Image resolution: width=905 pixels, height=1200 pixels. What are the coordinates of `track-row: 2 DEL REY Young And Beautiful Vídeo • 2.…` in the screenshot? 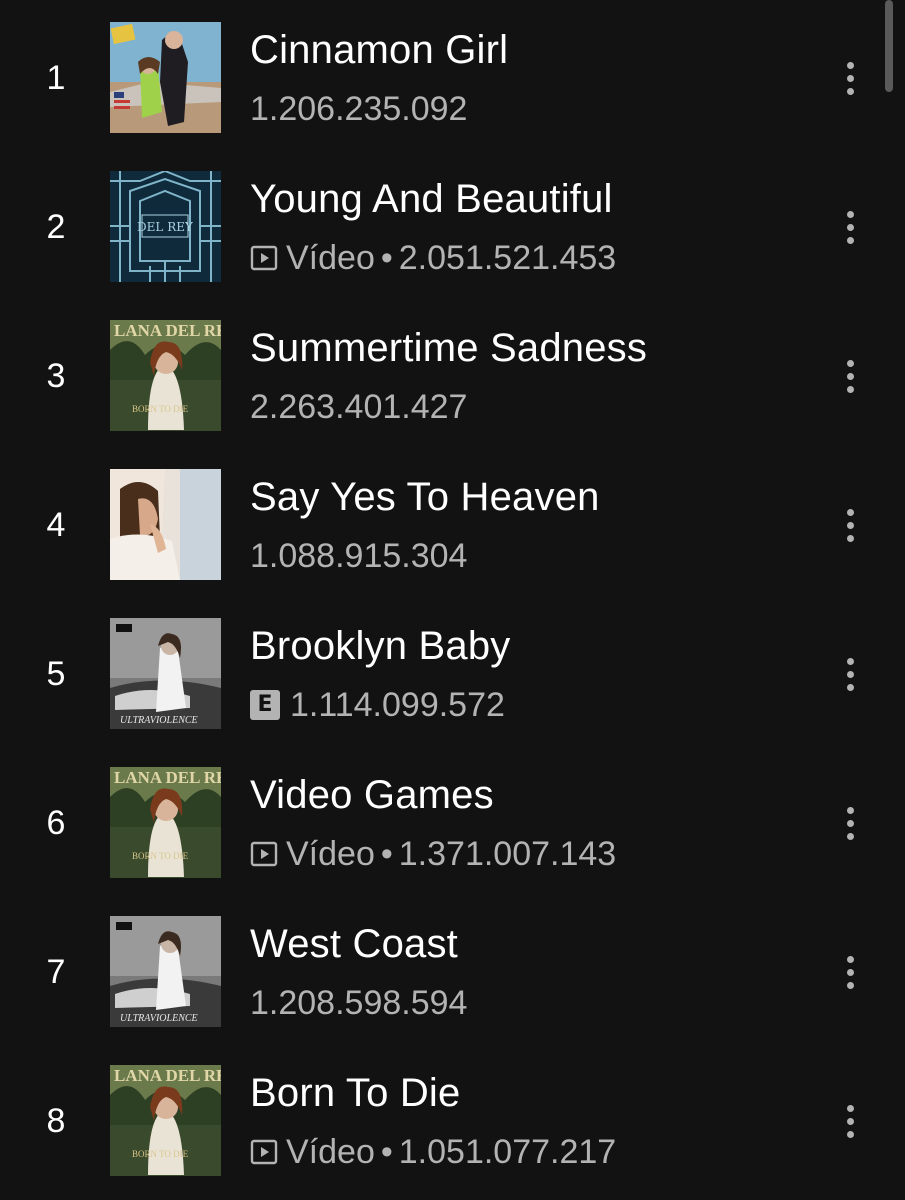 It's located at (440, 227).